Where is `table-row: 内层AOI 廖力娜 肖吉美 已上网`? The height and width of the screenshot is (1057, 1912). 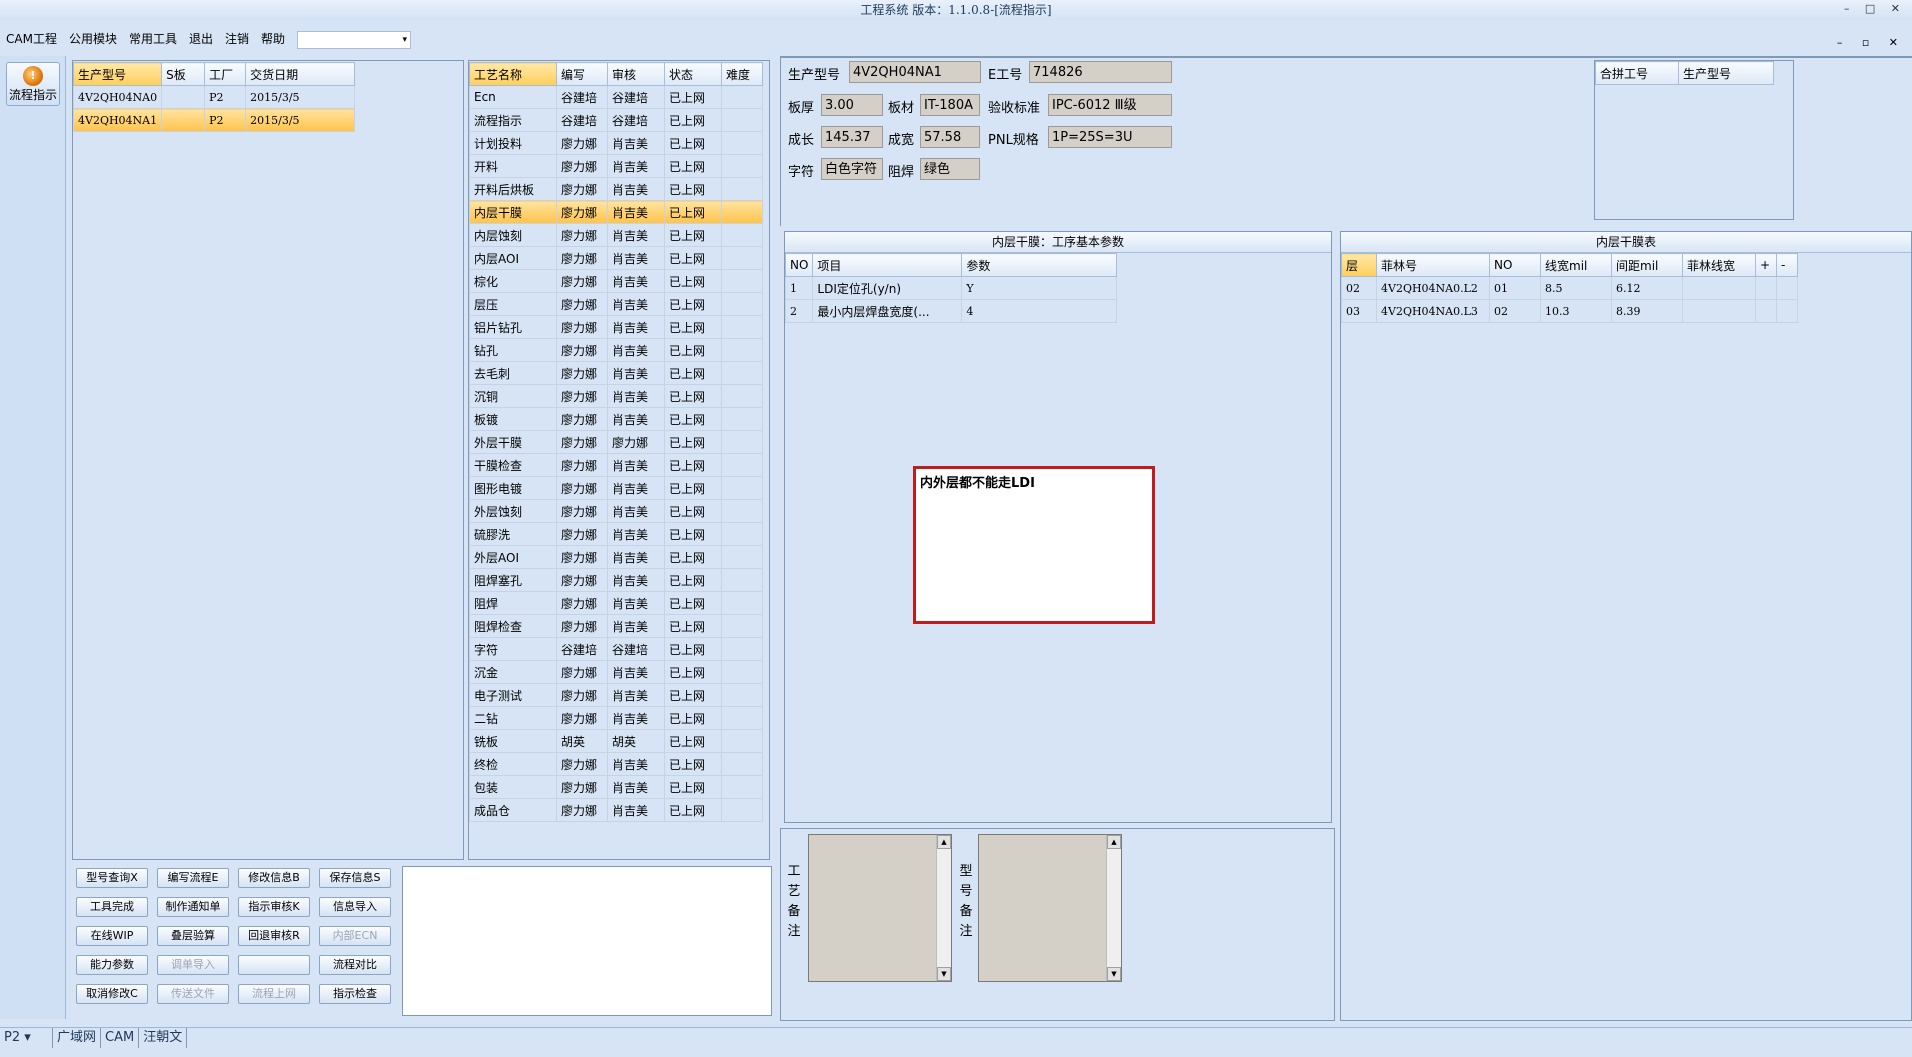 table-row: 内层AOI 廖力娜 肖吉美 已上网 is located at coordinates (616, 258).